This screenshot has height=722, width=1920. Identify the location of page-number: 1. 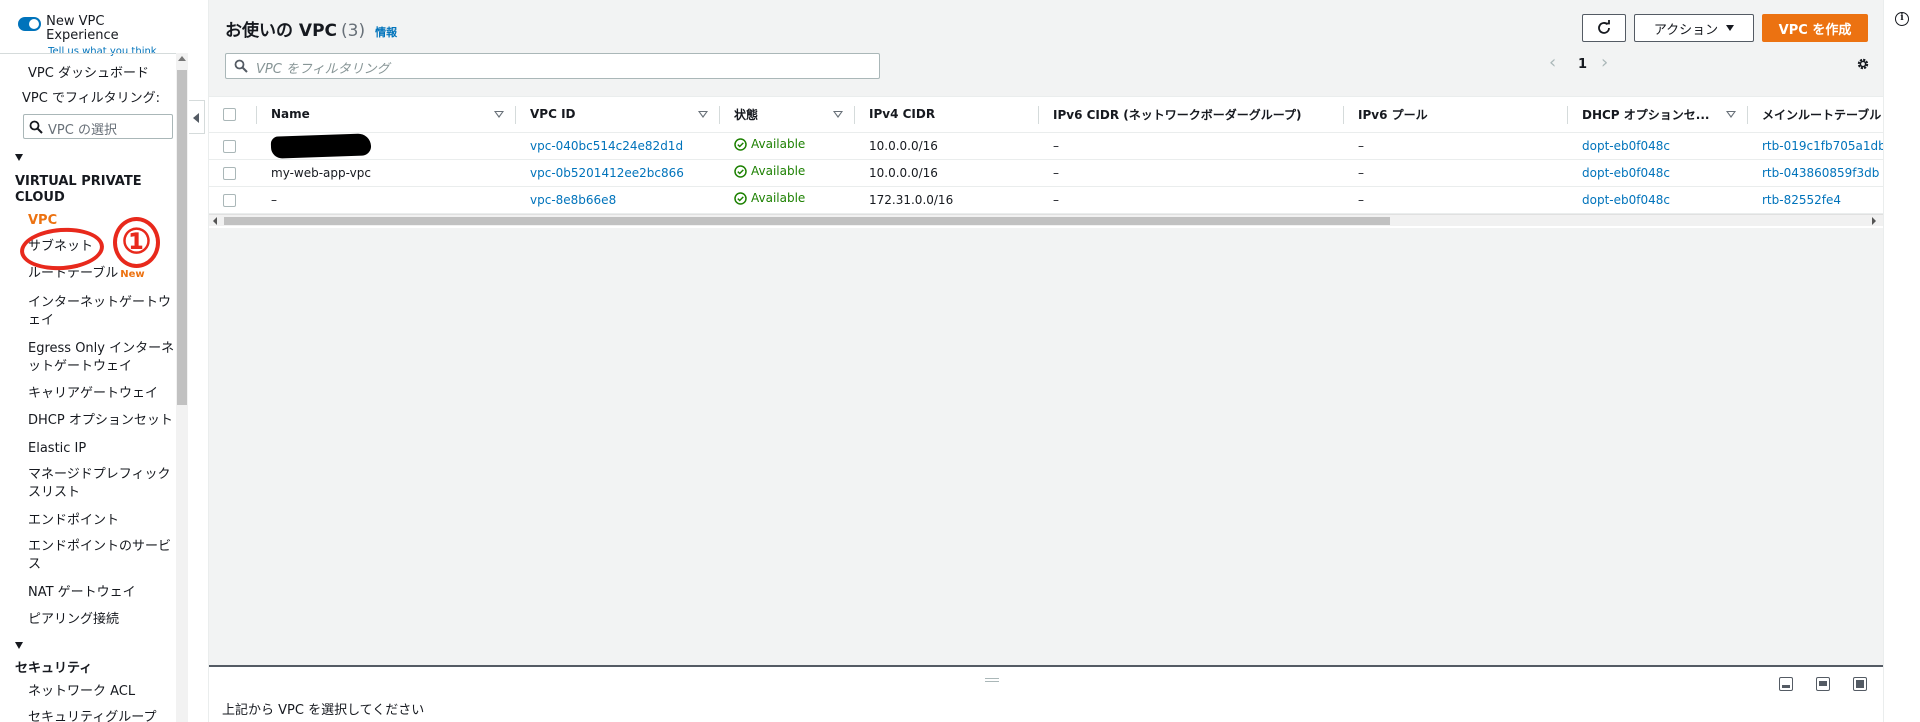
(1582, 64).